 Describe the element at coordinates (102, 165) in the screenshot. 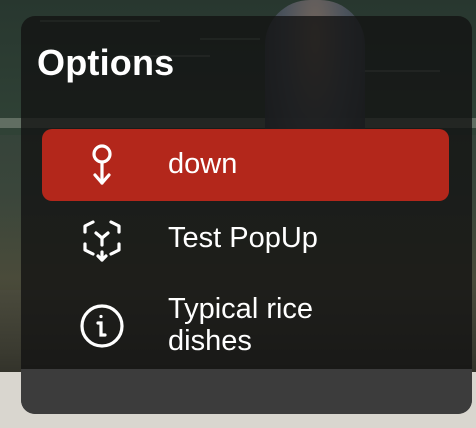

I see `location-pin-down-icon` at that location.